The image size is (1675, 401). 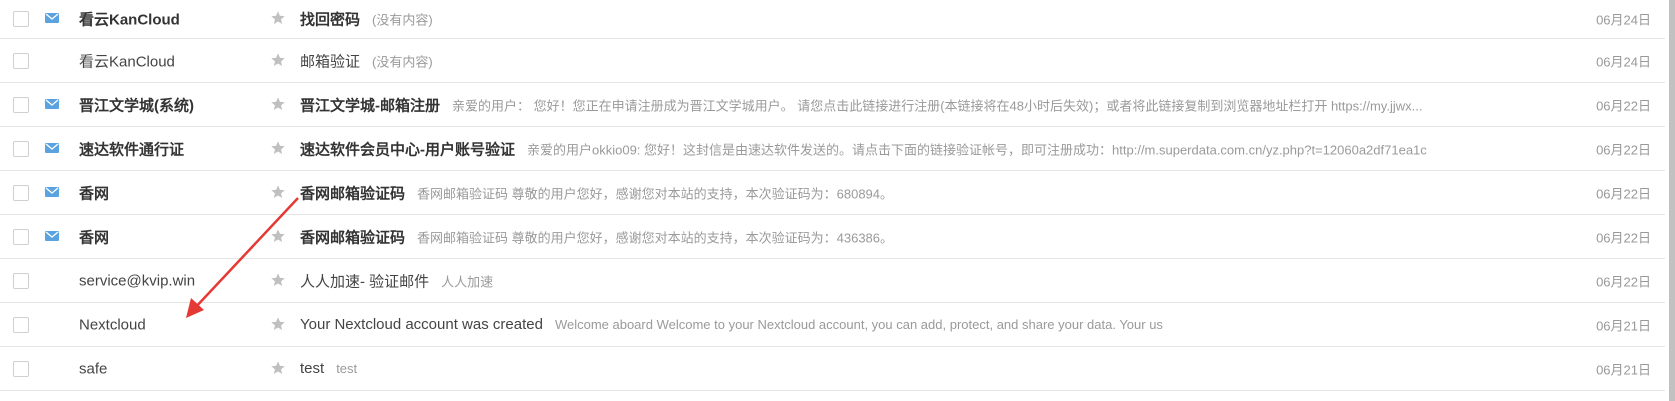 I want to click on mail-preview: 人人加速, so click(x=467, y=281).